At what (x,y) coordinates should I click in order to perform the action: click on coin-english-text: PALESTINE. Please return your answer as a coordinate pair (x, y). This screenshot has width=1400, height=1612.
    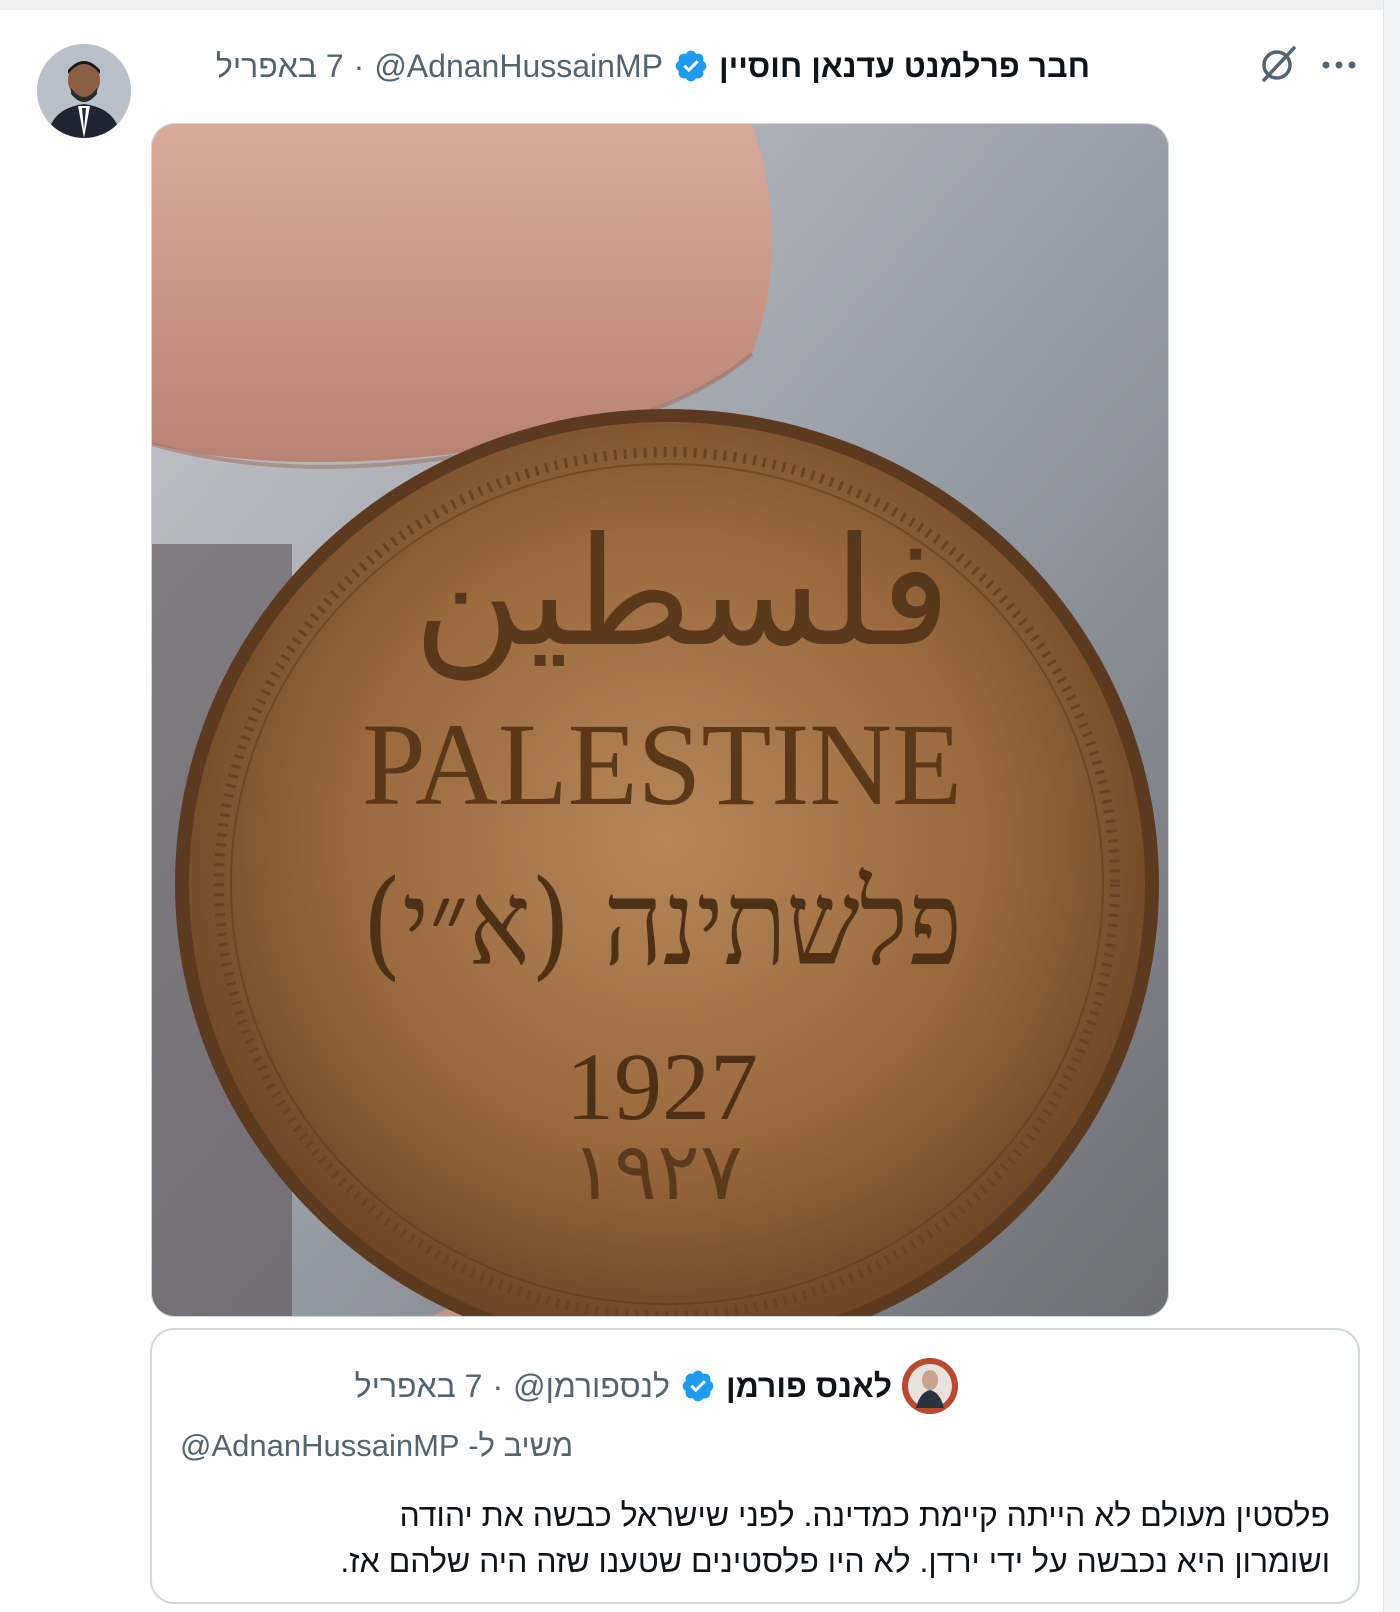
    Looking at the image, I should click on (662, 764).